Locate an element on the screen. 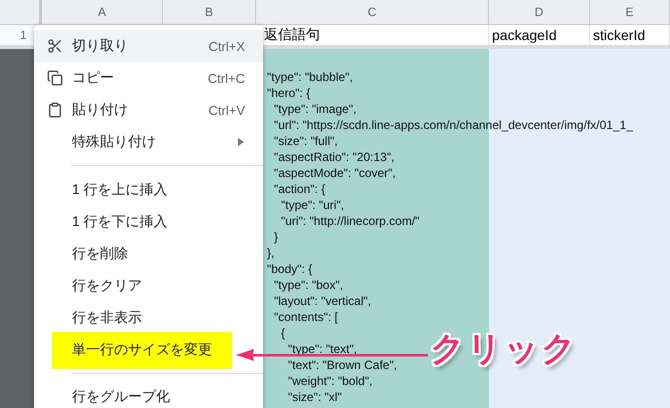  code-line: }, is located at coordinates (270, 253).